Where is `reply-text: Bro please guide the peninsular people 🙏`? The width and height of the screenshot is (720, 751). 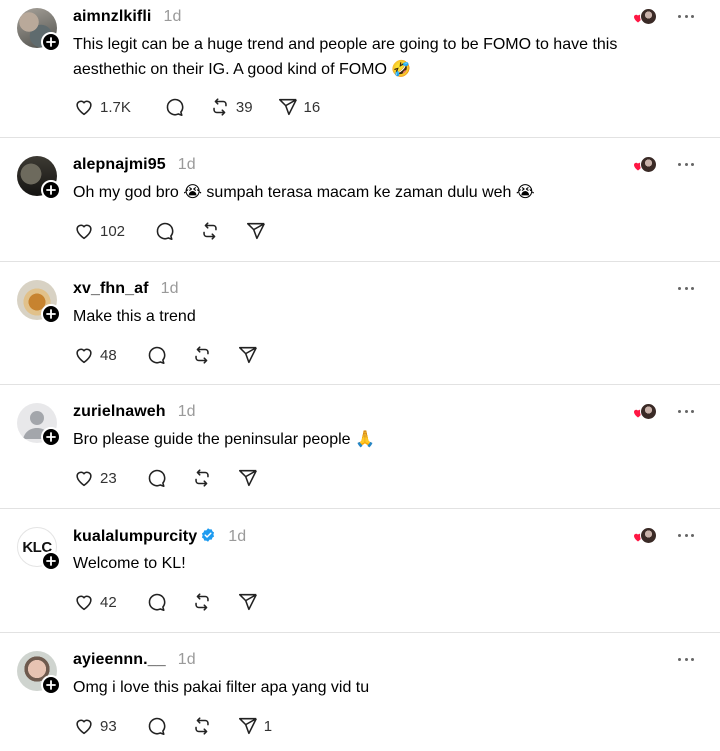
reply-text: Bro please guide the peninsular people 🙏 is located at coordinates (224, 439).